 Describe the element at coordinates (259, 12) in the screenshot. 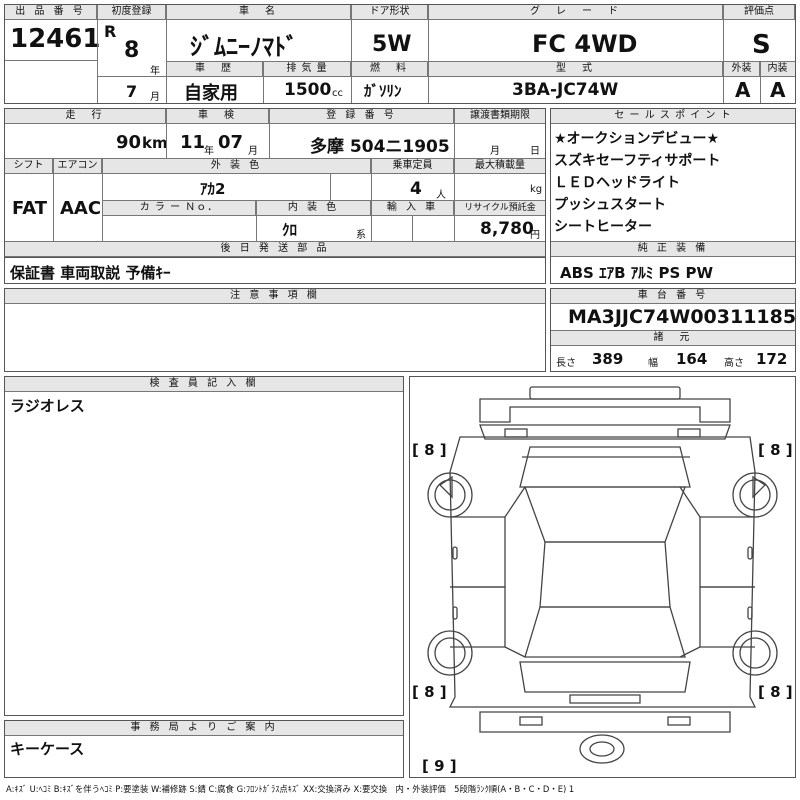

I see `car-name-label: 車 名` at that location.